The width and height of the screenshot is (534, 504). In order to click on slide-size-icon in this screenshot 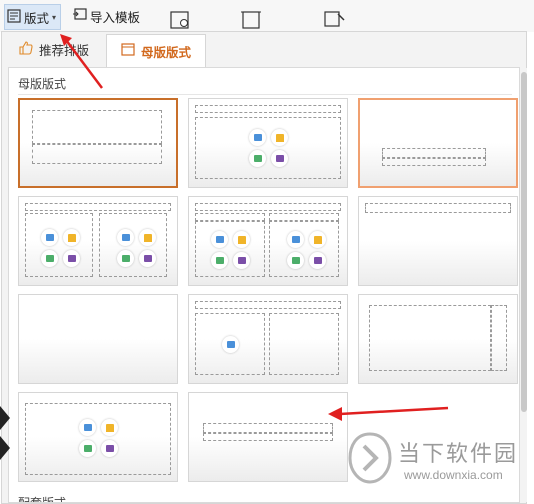, I will do `click(251, 20)`.